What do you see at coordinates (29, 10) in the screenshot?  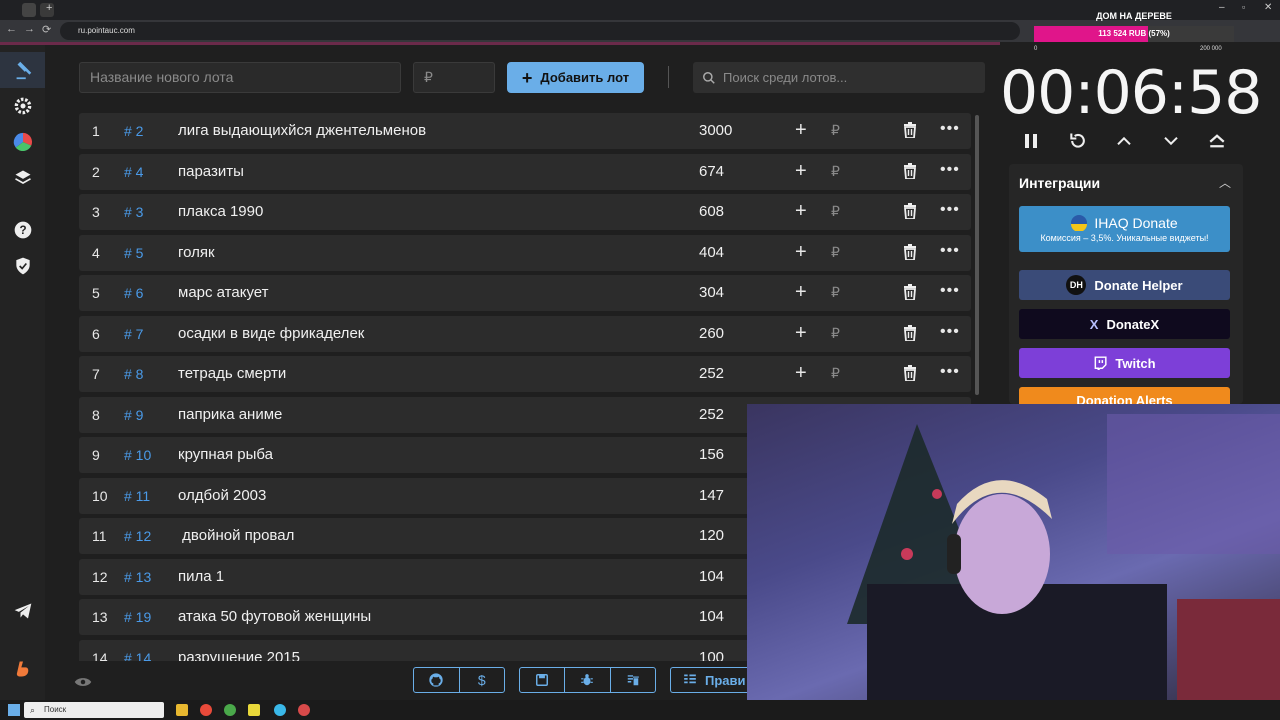 I see `browser-tab` at bounding box center [29, 10].